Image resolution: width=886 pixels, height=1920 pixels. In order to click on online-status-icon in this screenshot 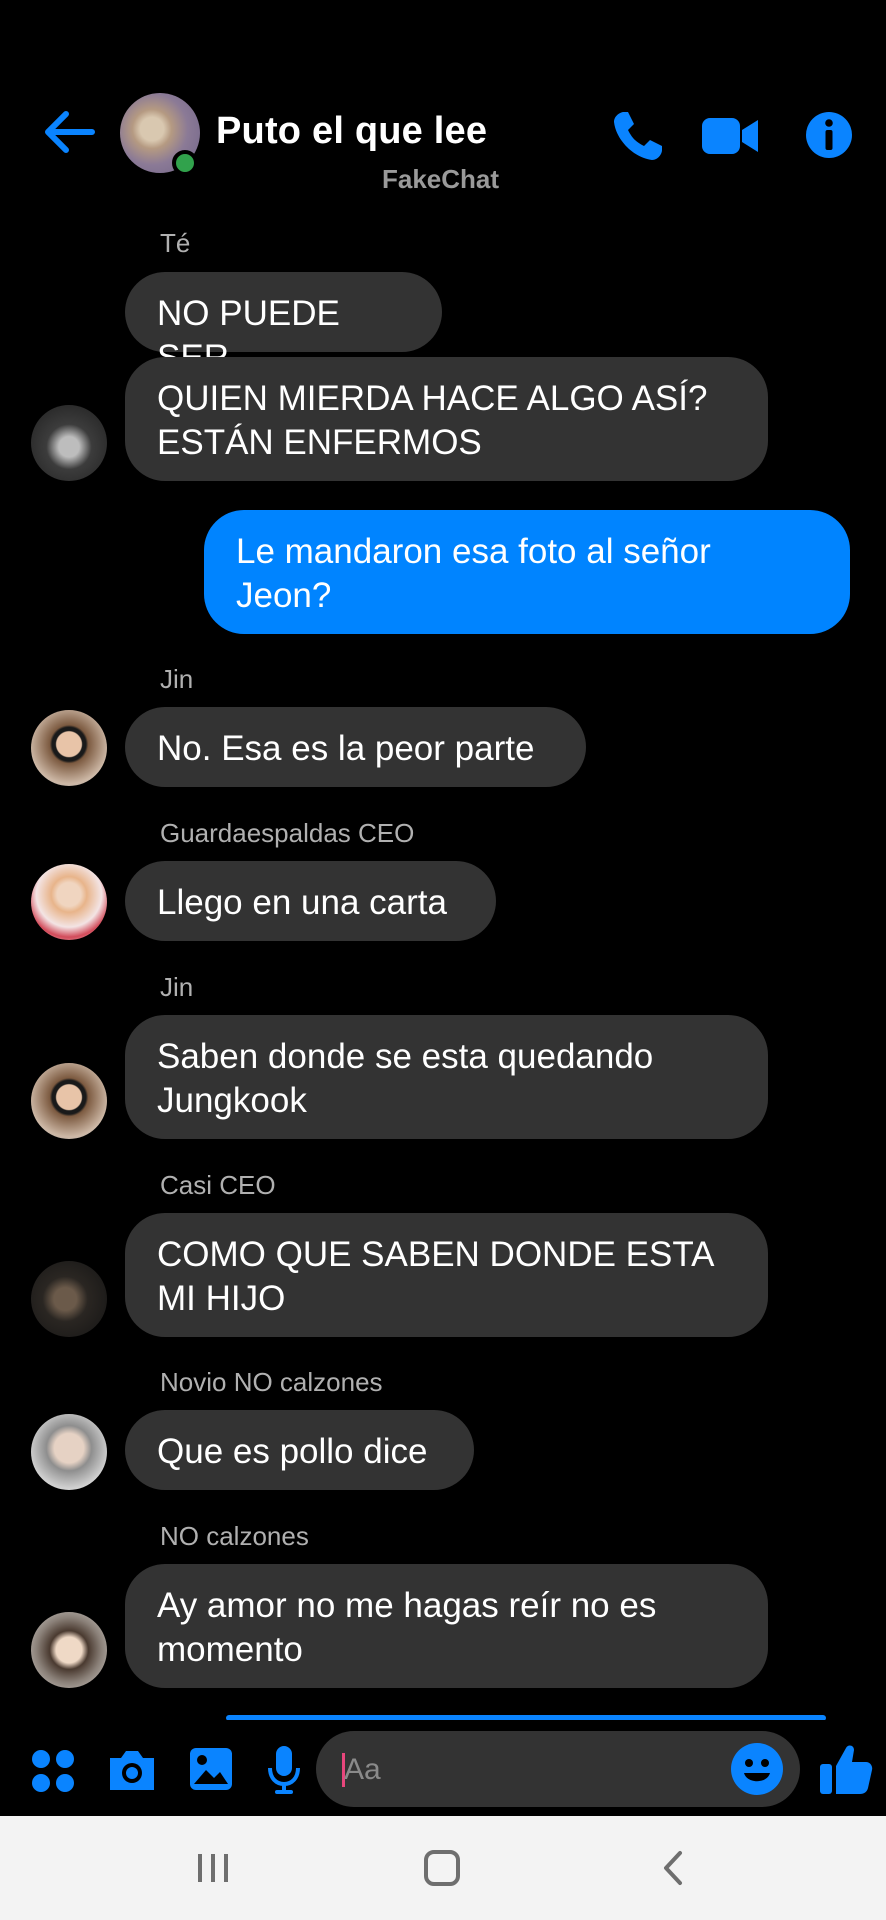, I will do `click(185, 163)`.